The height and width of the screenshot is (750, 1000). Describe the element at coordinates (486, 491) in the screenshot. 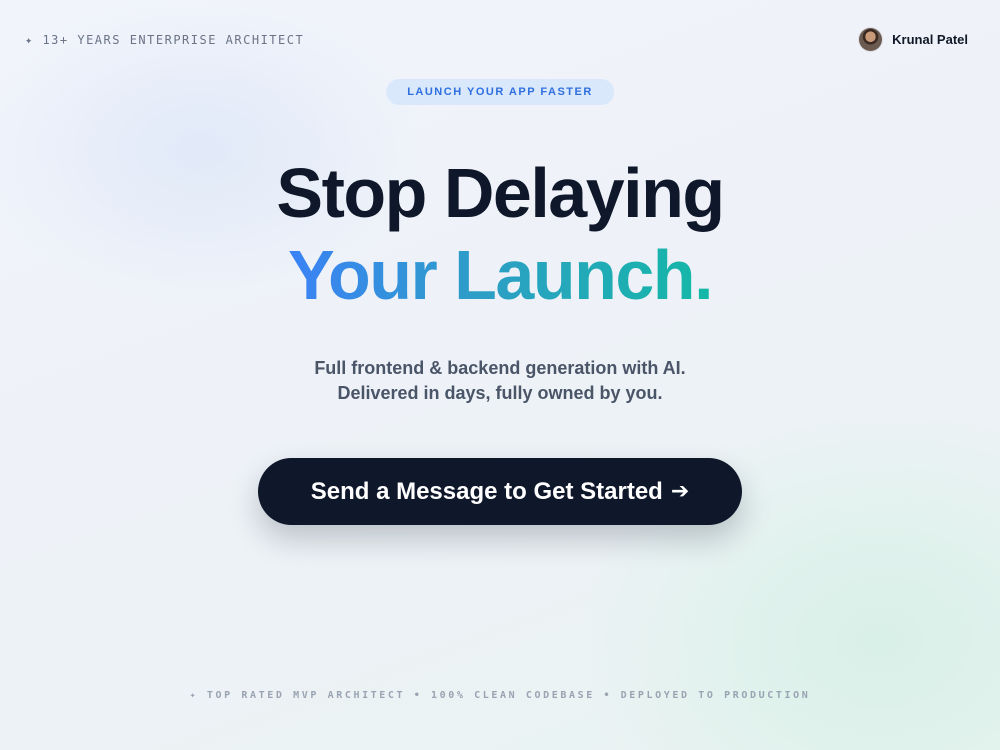

I see `cta-label: Send a Message to Get Started` at that location.